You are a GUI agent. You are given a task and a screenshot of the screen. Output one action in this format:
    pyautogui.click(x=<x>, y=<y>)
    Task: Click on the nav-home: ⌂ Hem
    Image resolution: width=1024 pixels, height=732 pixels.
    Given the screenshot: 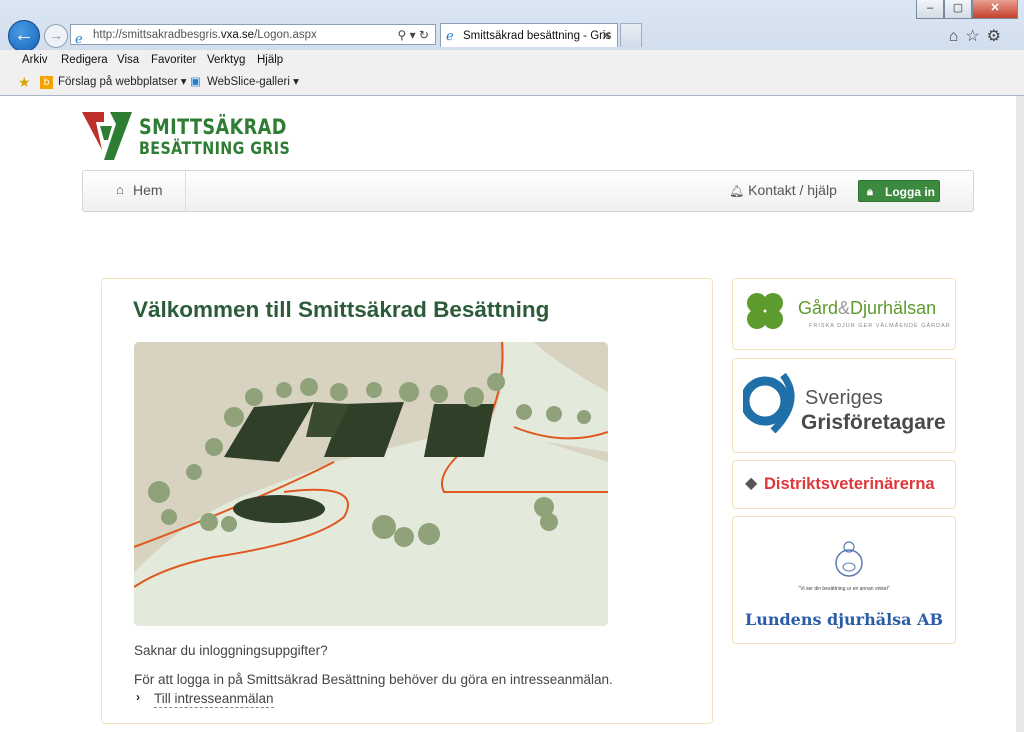 What is the action you would take?
    pyautogui.click(x=134, y=191)
    